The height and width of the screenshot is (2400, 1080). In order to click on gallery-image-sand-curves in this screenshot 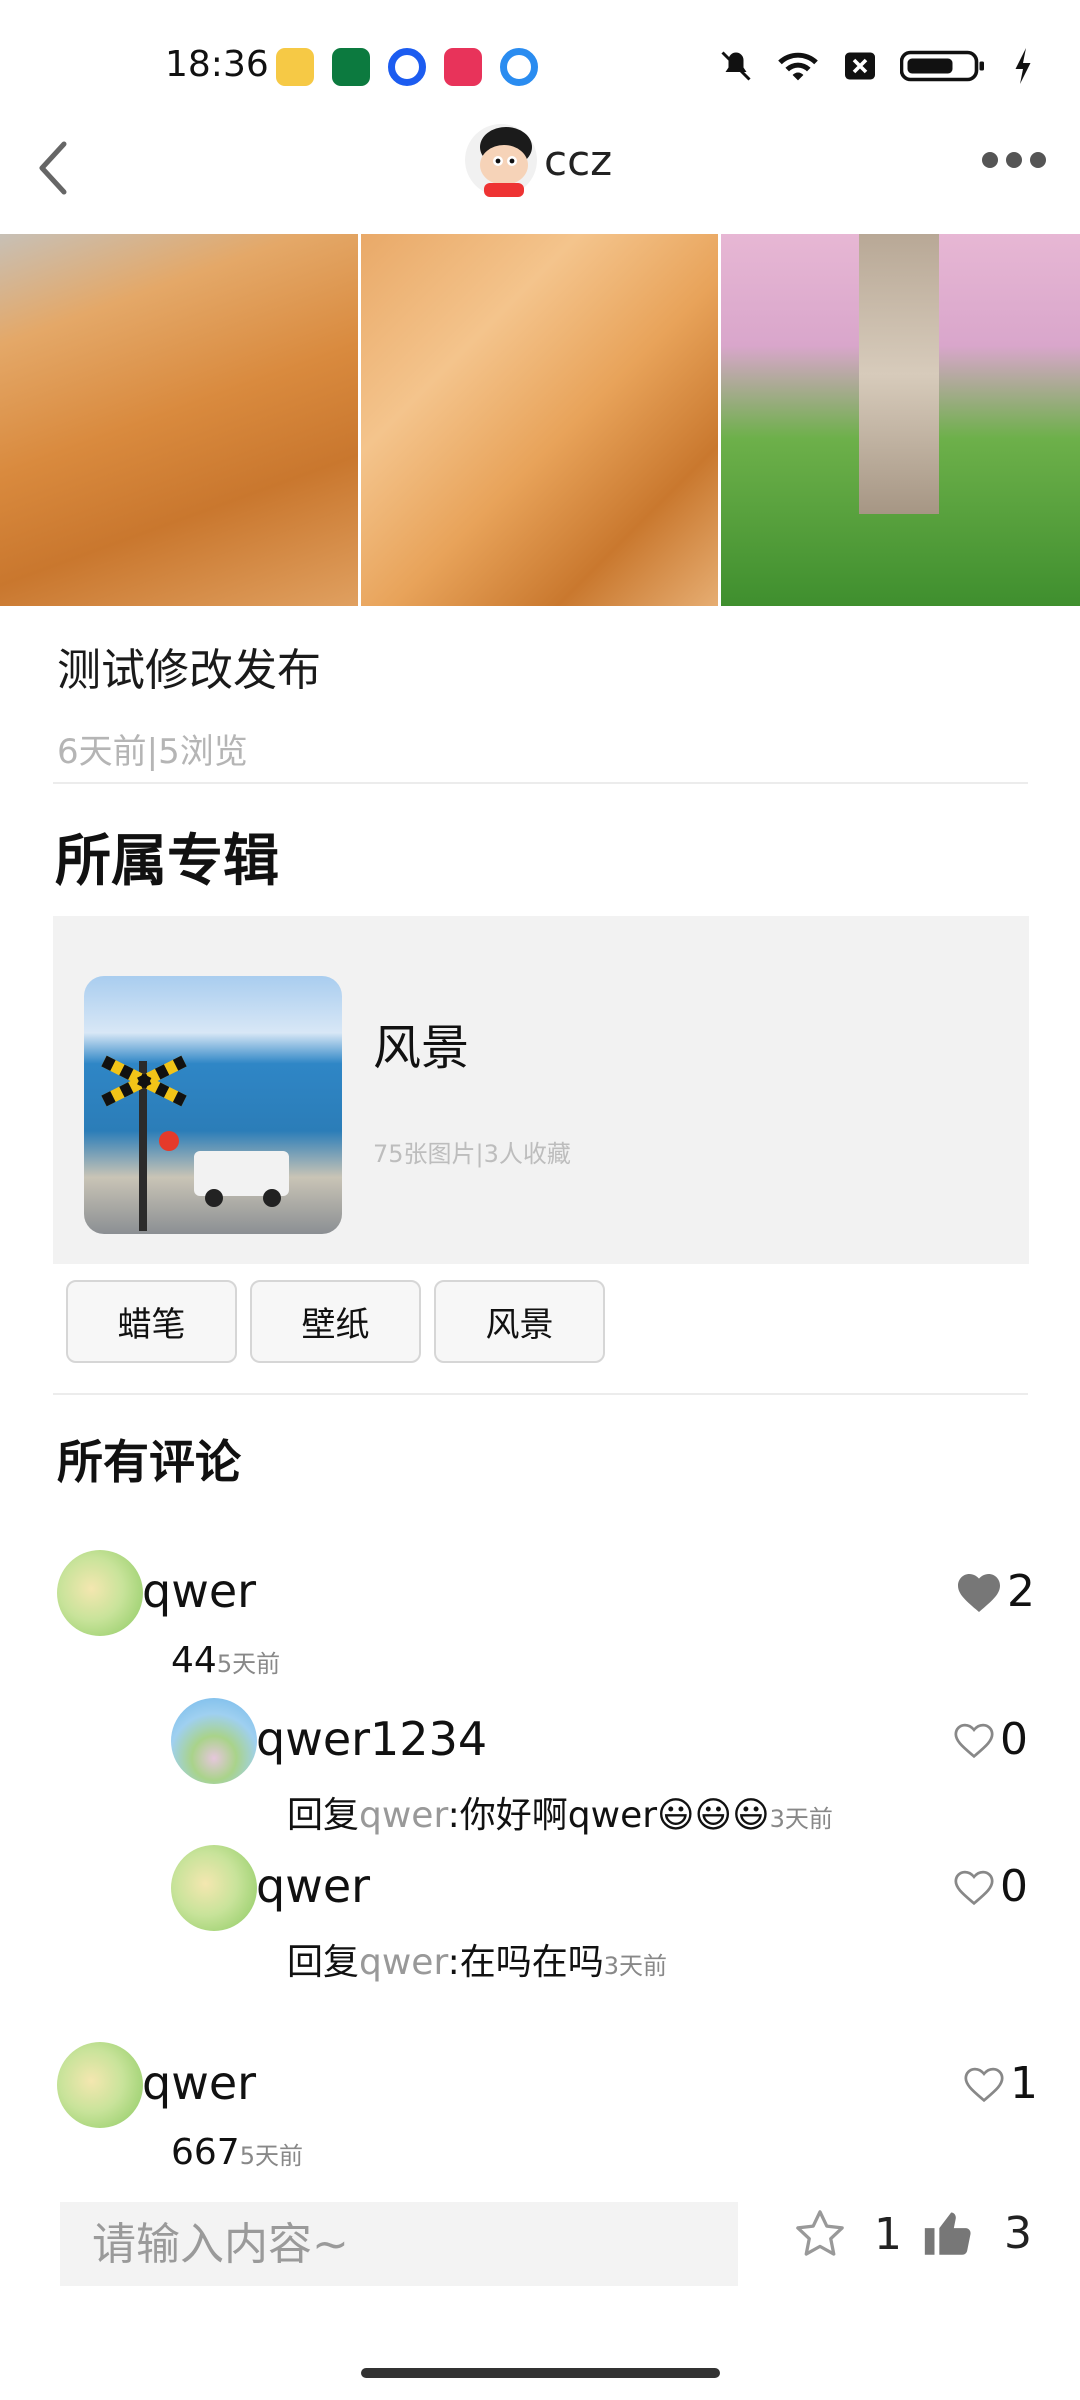, I will do `click(539, 420)`.